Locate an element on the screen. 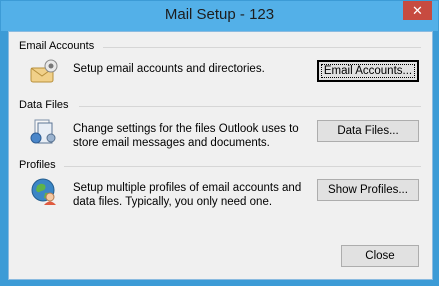 This screenshot has width=439, height=286. profiles-icon is located at coordinates (44, 191).